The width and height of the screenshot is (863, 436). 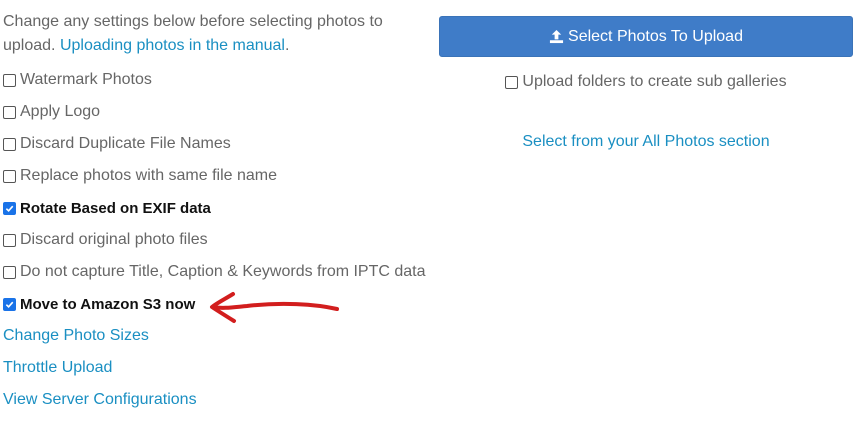 I want to click on select-photos-label: Select Photos To Upload, so click(x=655, y=36).